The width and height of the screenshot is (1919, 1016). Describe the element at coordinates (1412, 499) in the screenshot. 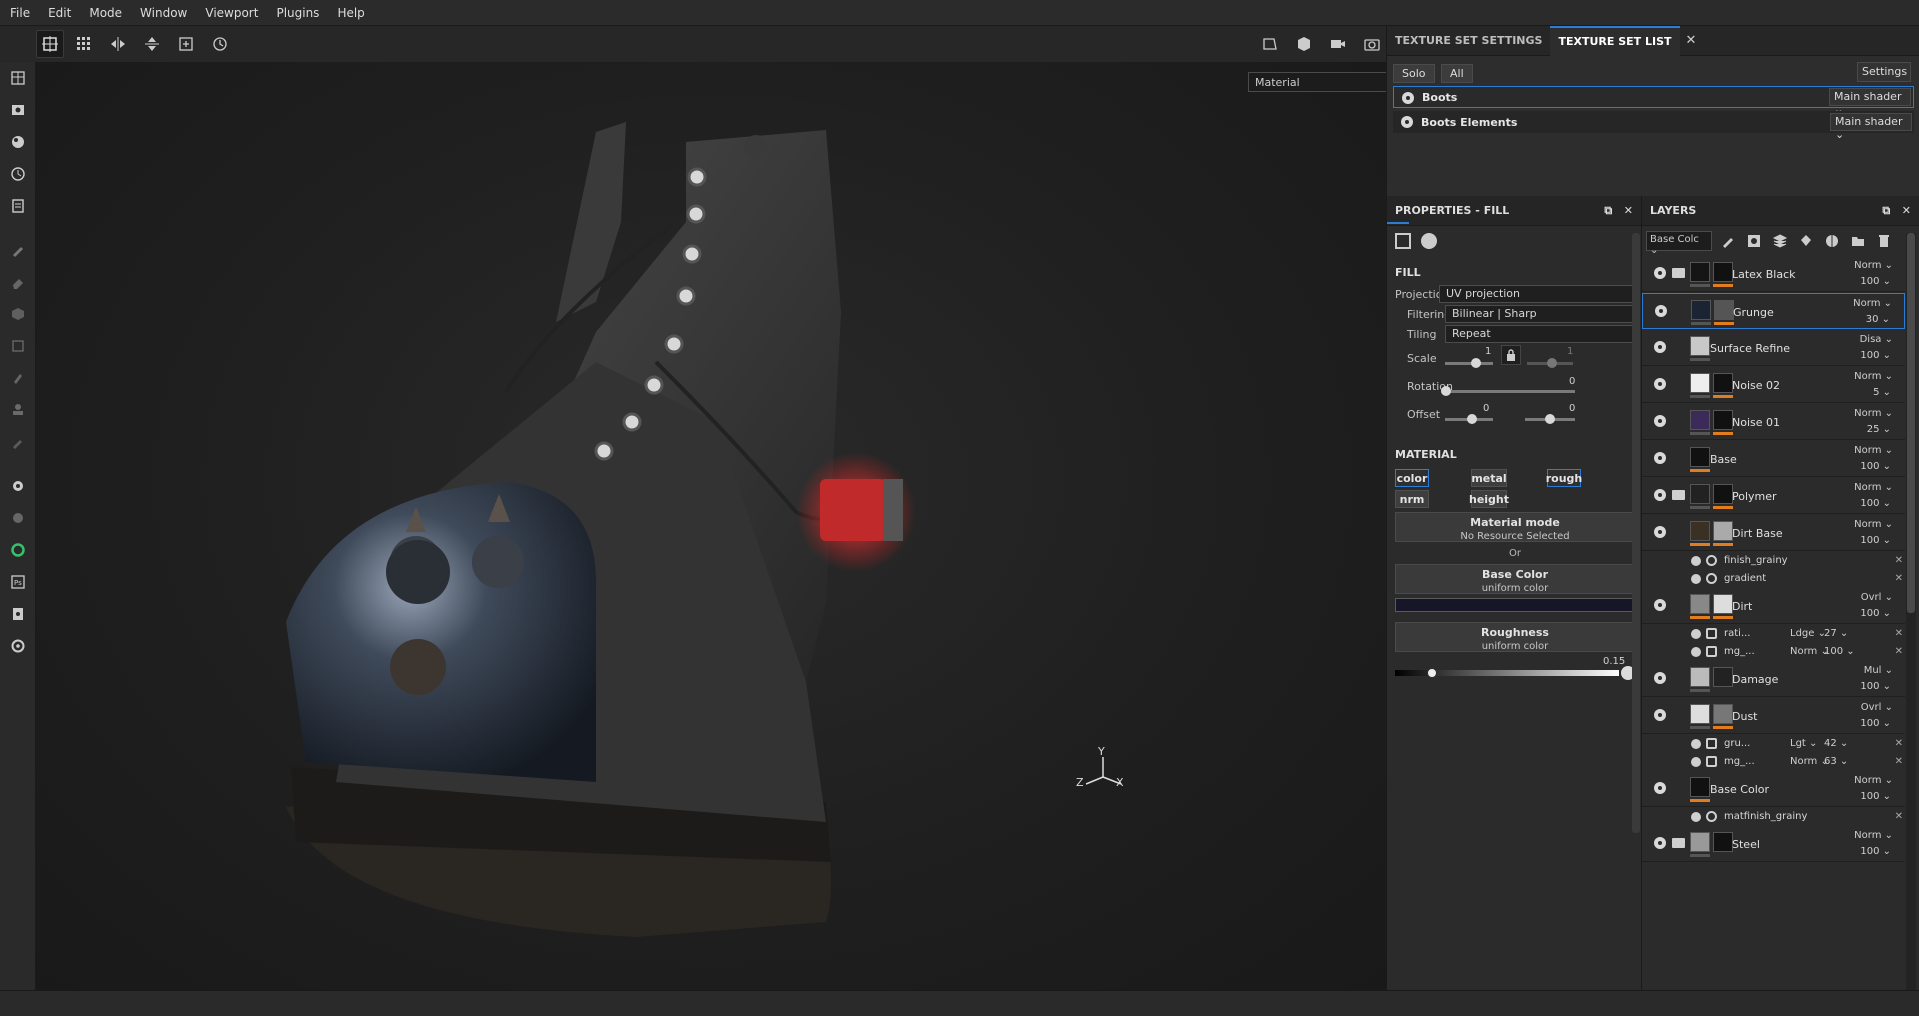

I see `channel-nrm-toggle: nrm` at that location.